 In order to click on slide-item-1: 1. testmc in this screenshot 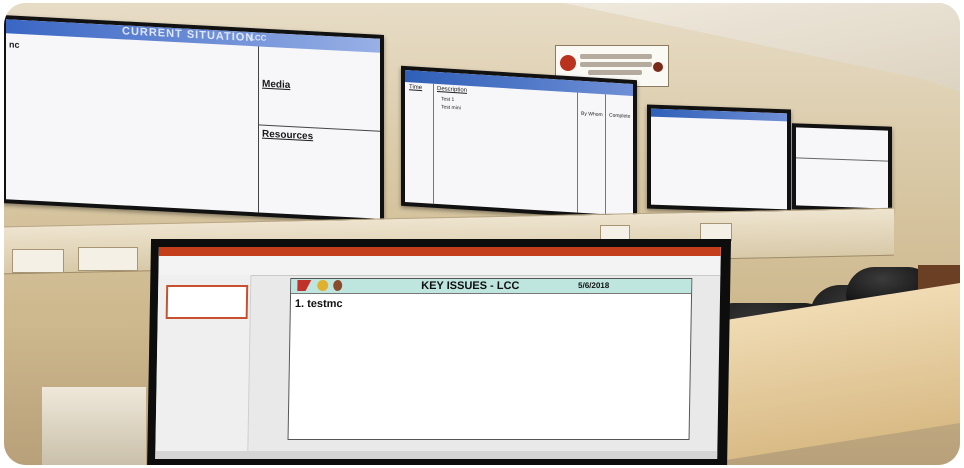, I will do `click(318, 304)`.